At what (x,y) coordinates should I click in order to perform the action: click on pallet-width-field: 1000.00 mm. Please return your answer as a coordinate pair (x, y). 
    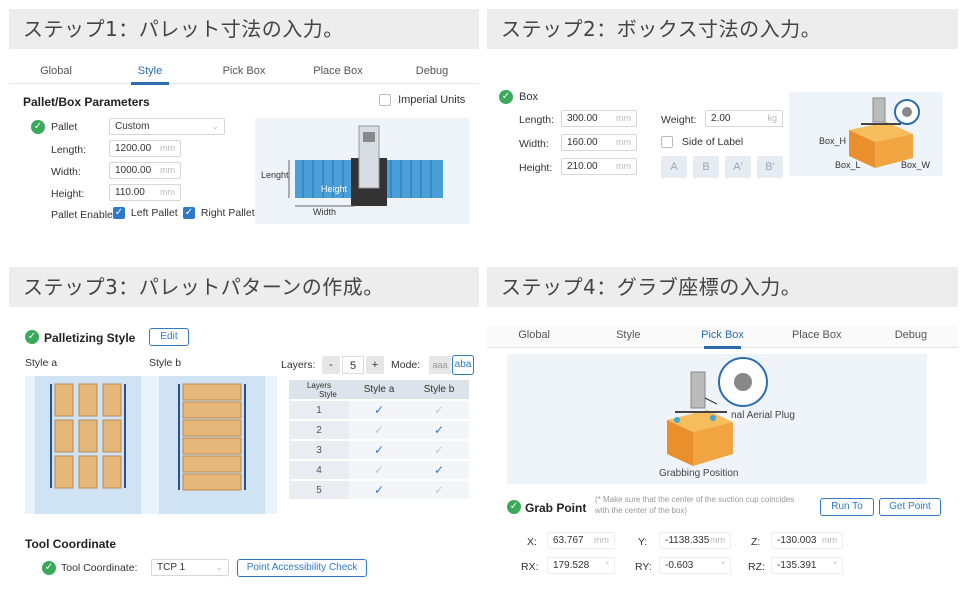
    Looking at the image, I should click on (145, 170).